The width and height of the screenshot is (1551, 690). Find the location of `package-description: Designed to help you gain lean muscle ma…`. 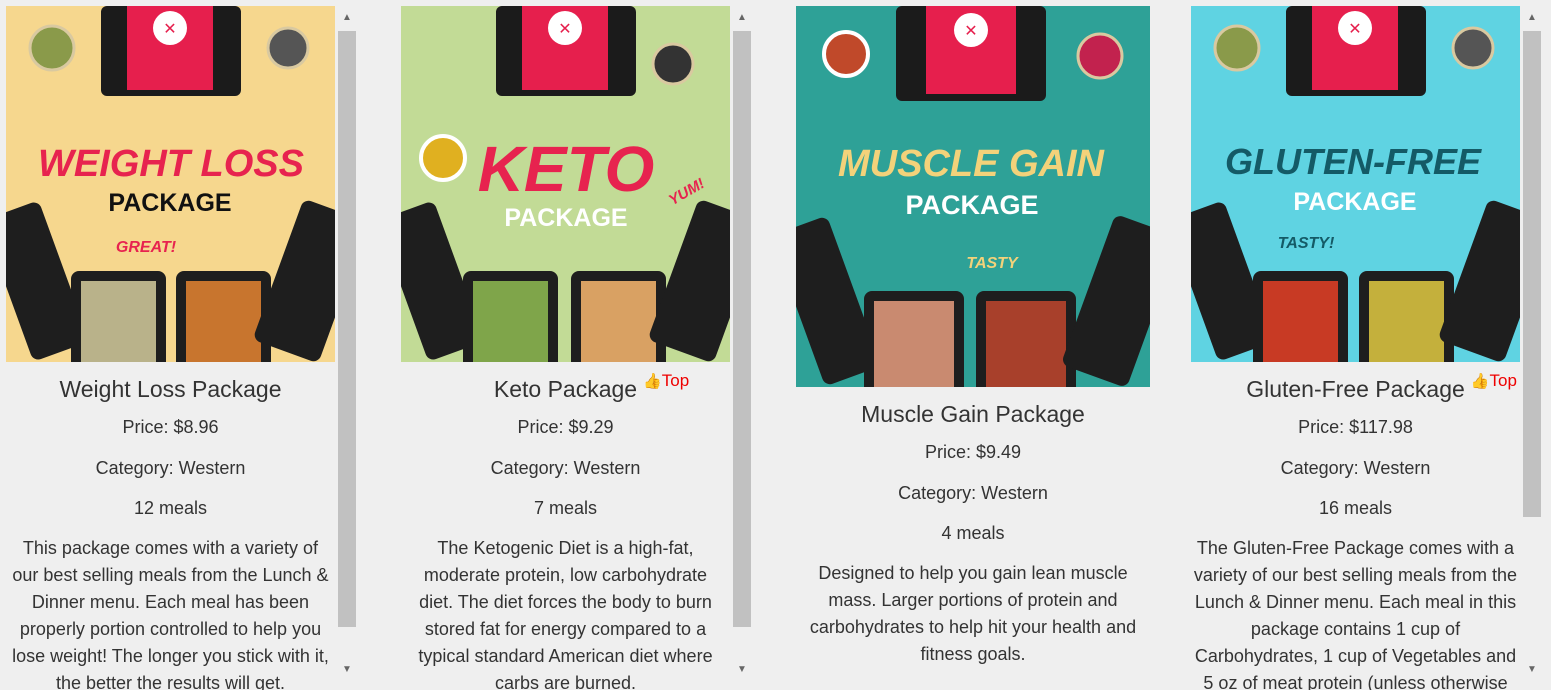

package-description: Designed to help you gain lean muscle ma… is located at coordinates (973, 613).